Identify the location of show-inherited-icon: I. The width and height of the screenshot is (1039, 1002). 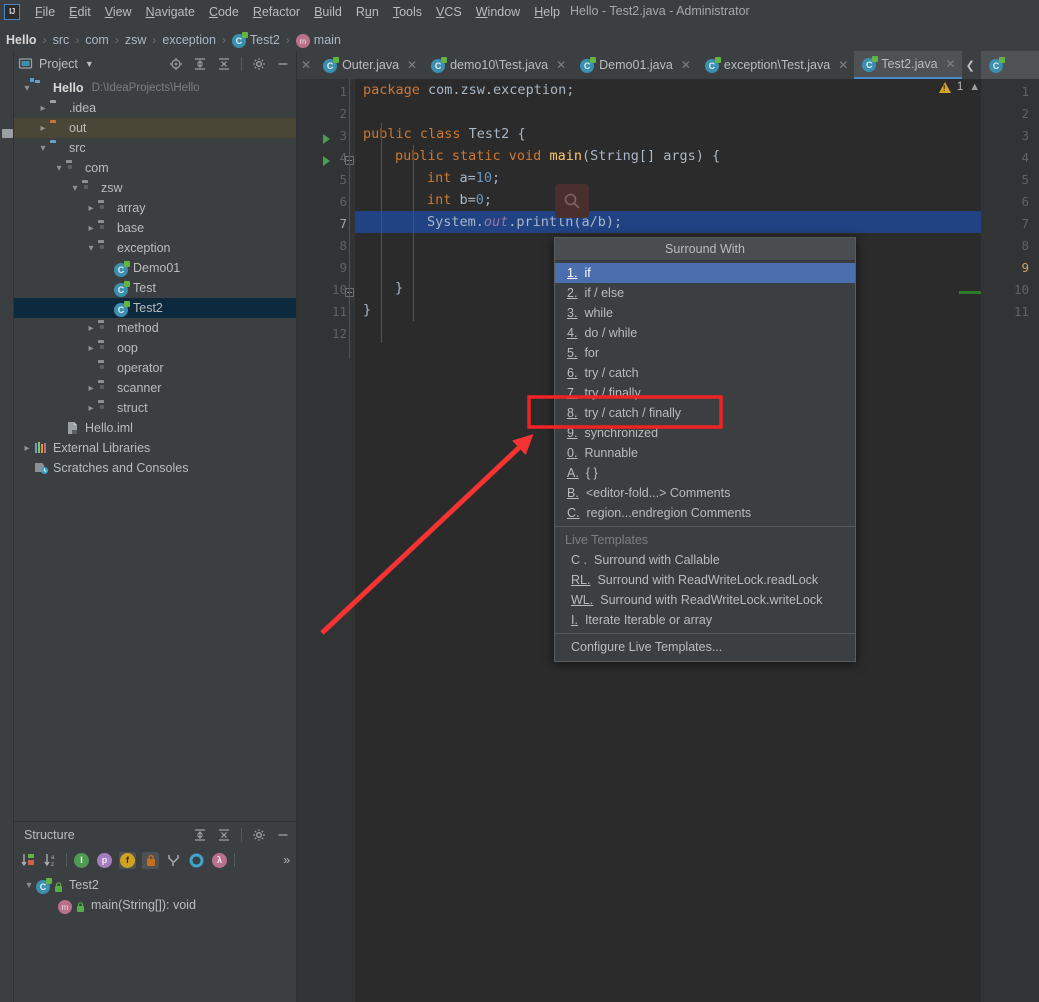
(81, 860).